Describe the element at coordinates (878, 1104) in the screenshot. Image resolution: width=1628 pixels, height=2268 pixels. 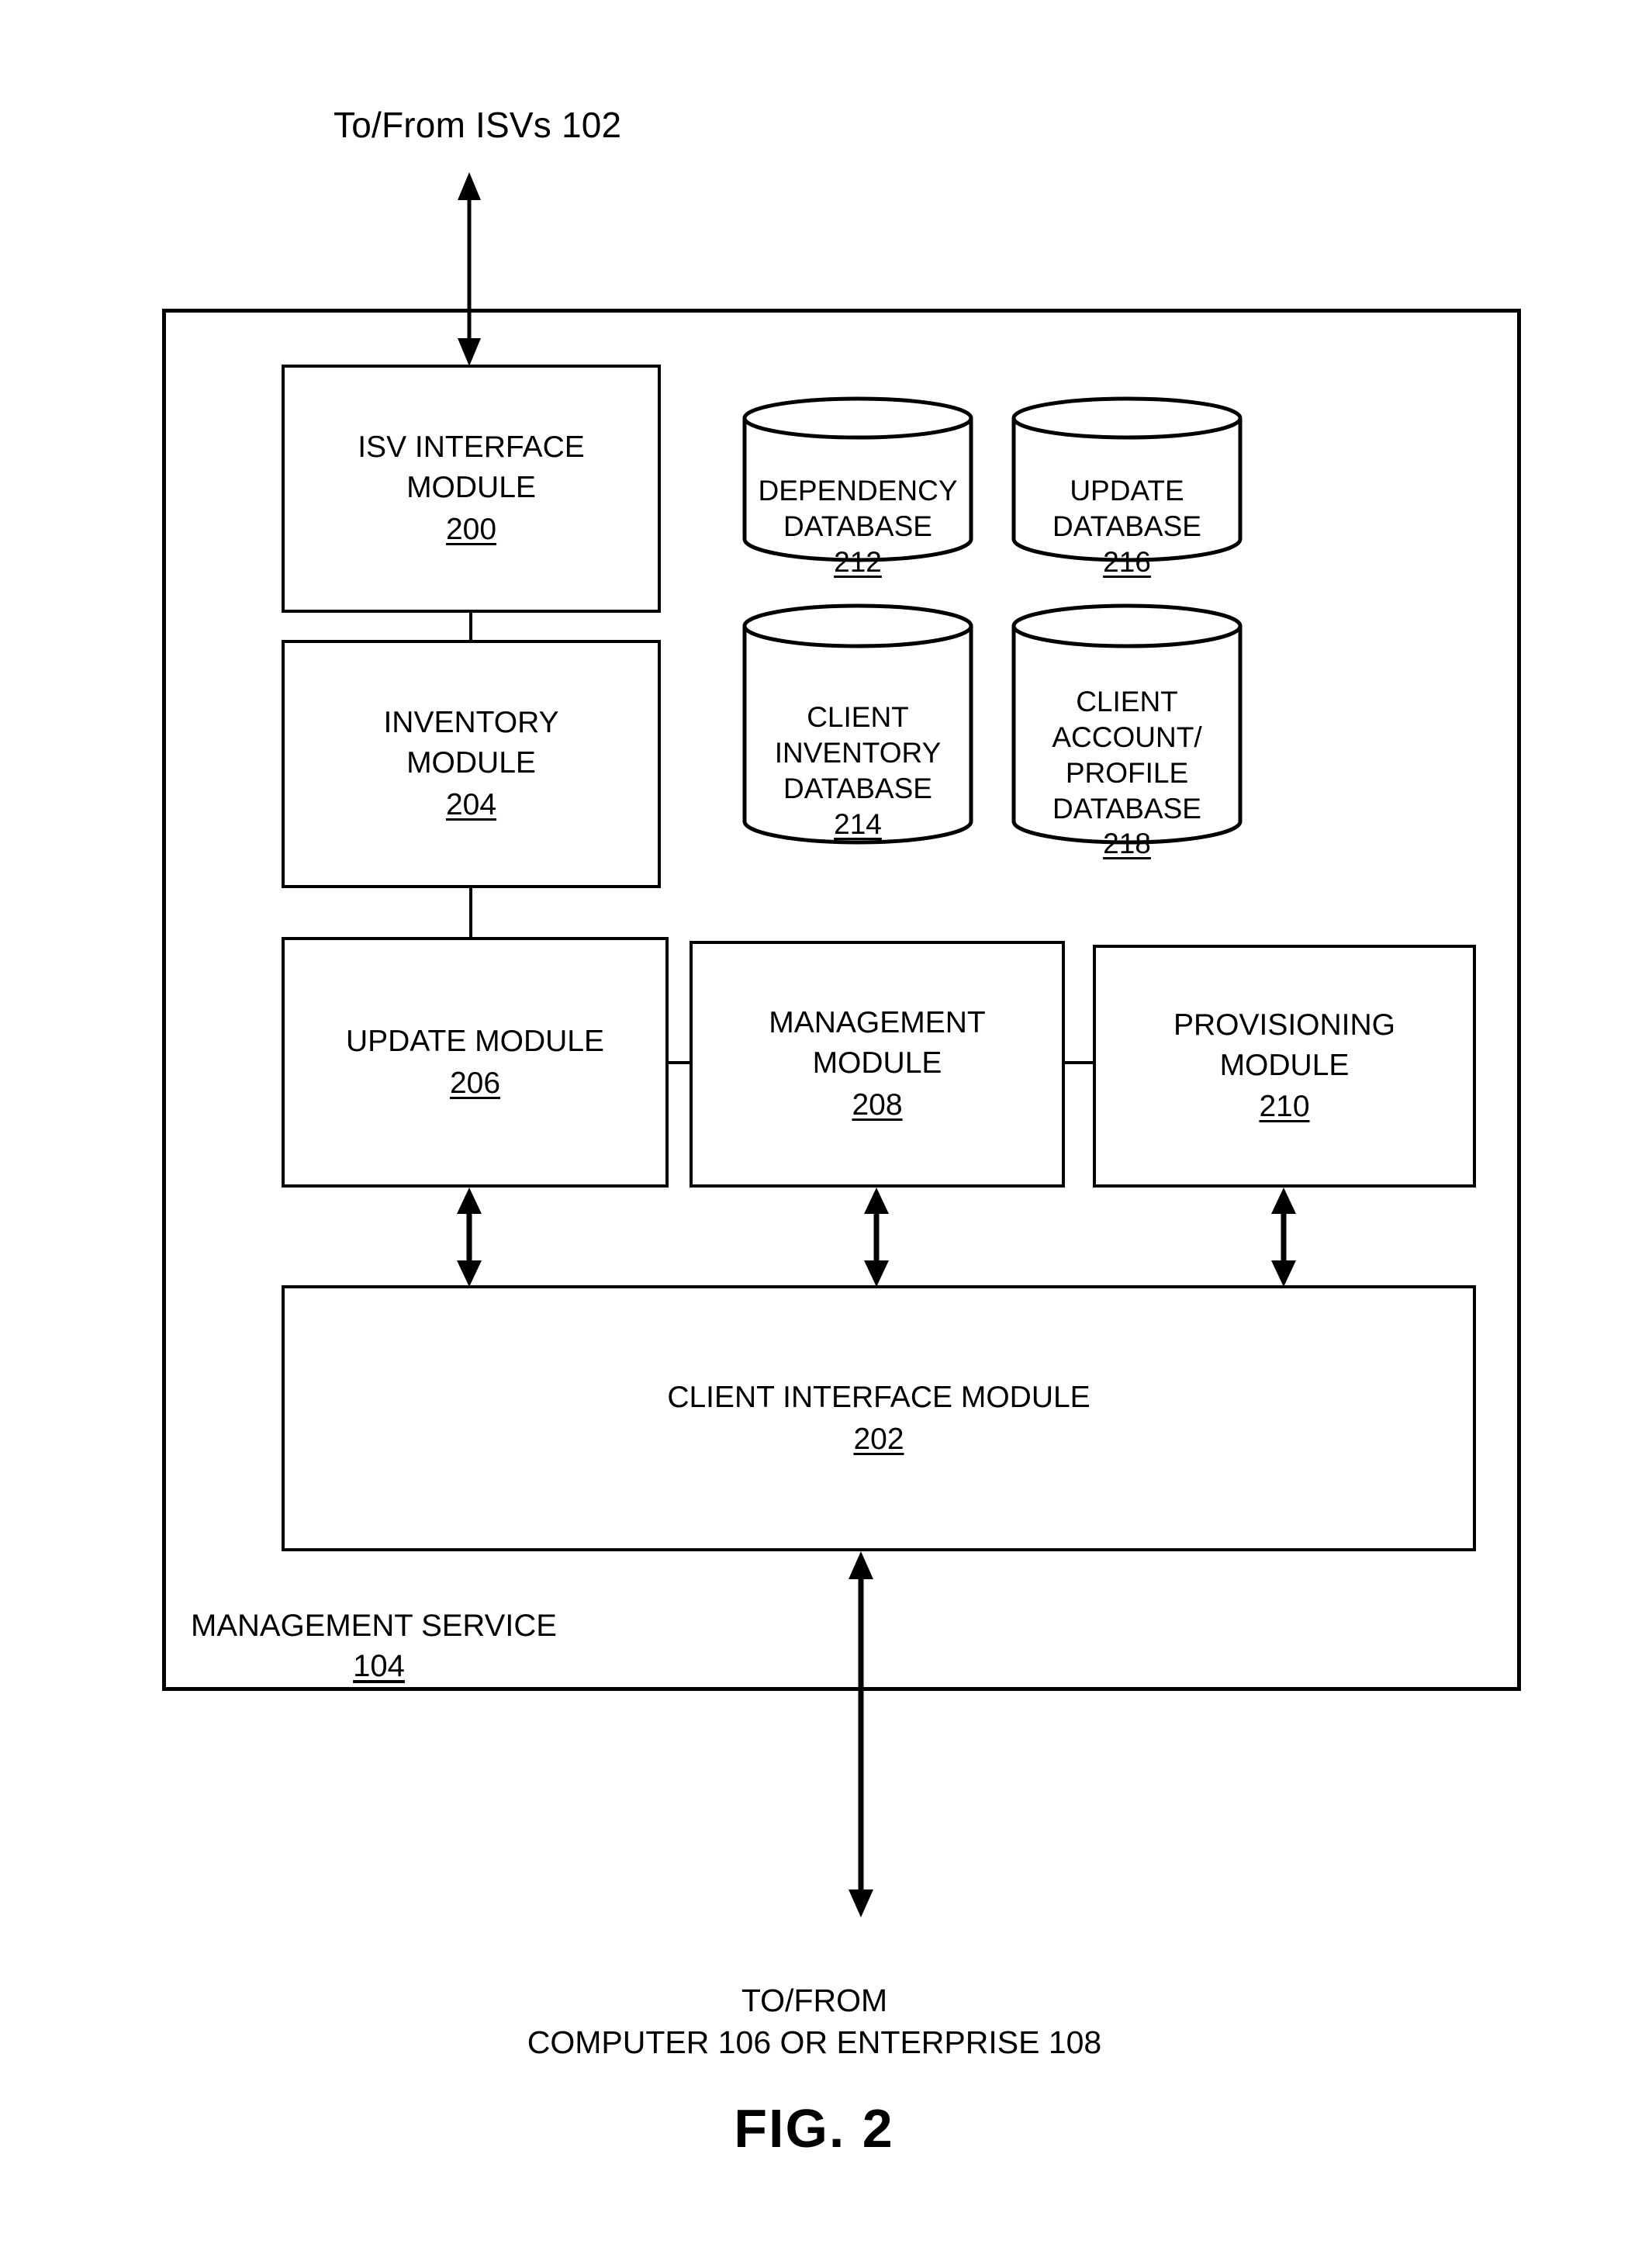
I see `management-module-ref: 208` at that location.